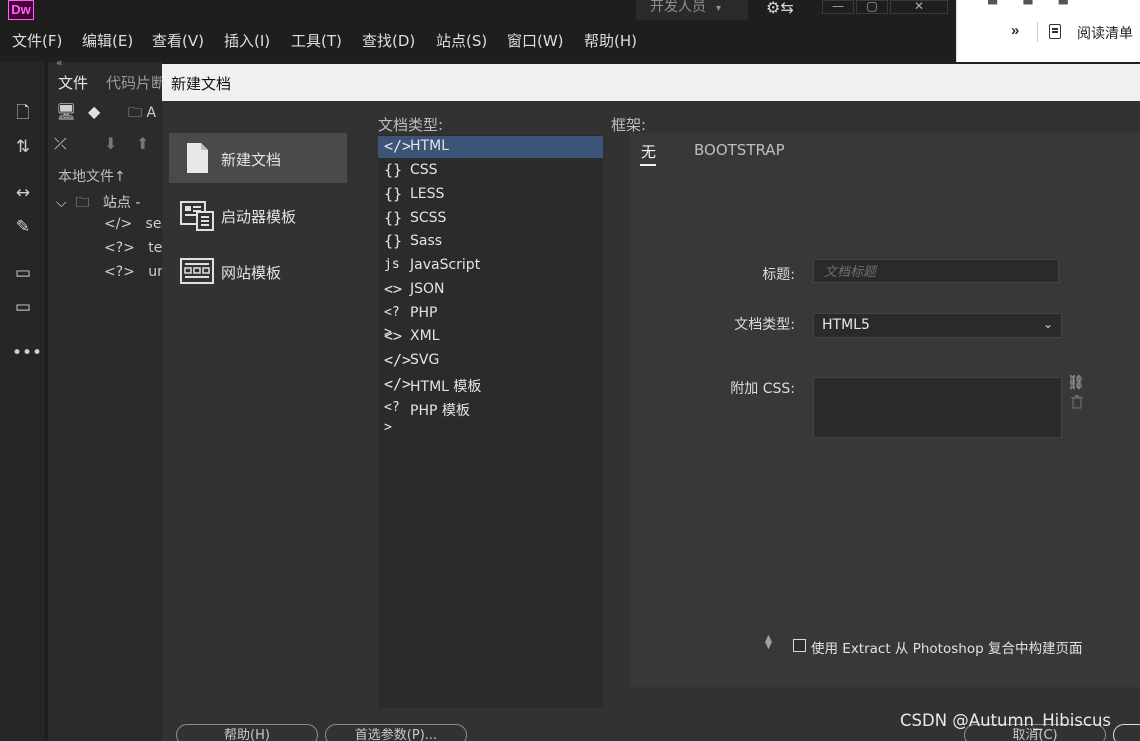 This screenshot has height=741, width=1140. I want to click on menu-tools: 工具(T), so click(316, 40).